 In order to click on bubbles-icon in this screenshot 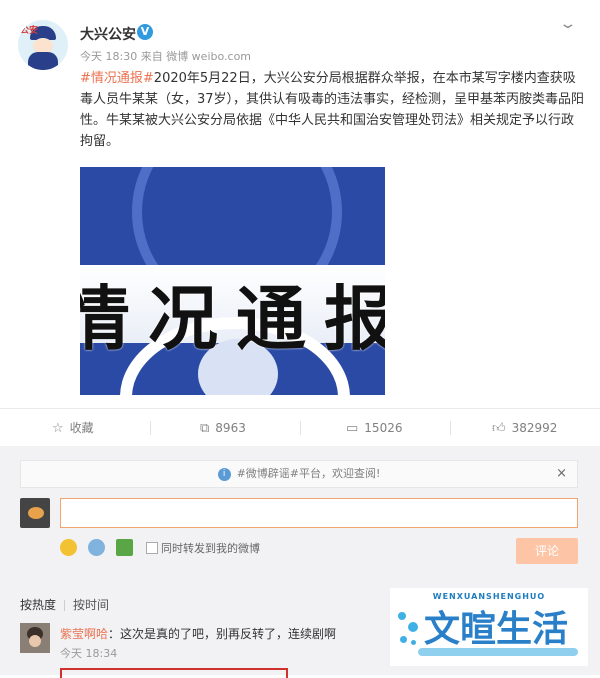, I will do `click(409, 629)`.